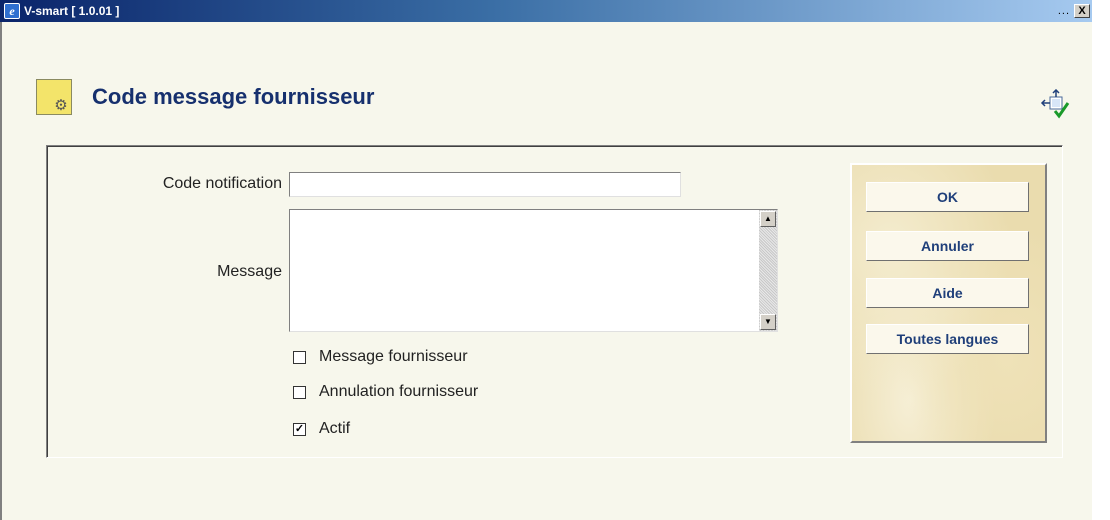 The width and height of the screenshot is (1110, 520). Describe the element at coordinates (947, 293) in the screenshot. I see `help-button: Aide` at that location.